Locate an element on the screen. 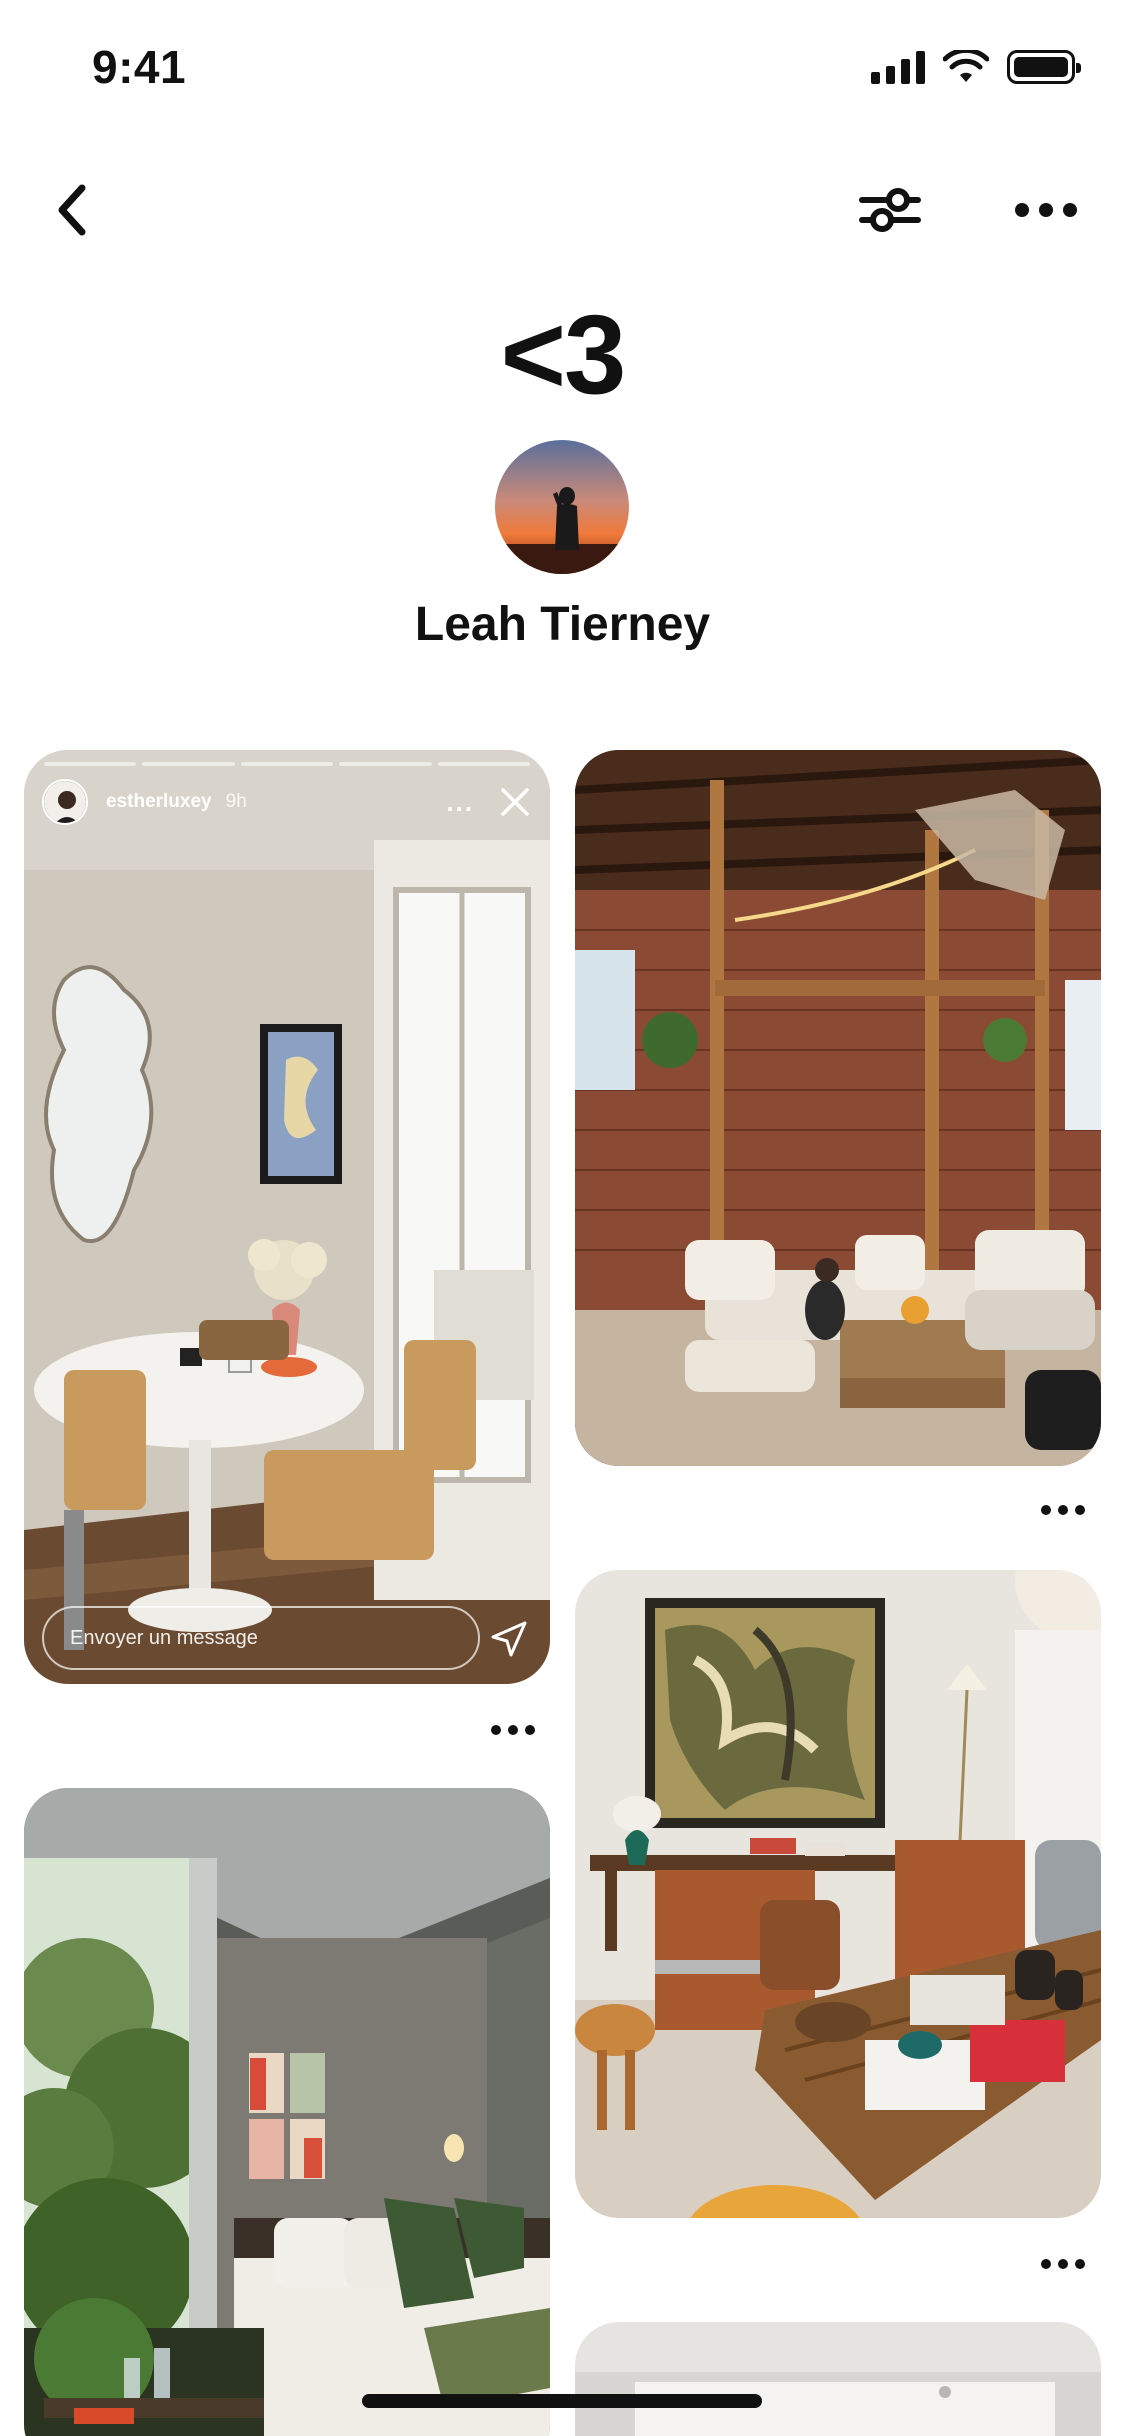 This screenshot has width=1125, height=2436. nav-bar is located at coordinates (562, 210).